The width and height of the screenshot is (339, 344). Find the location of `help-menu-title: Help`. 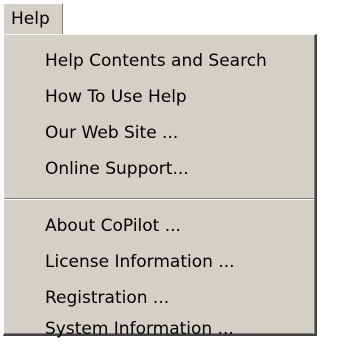

help-menu-title: Help is located at coordinates (33, 19).